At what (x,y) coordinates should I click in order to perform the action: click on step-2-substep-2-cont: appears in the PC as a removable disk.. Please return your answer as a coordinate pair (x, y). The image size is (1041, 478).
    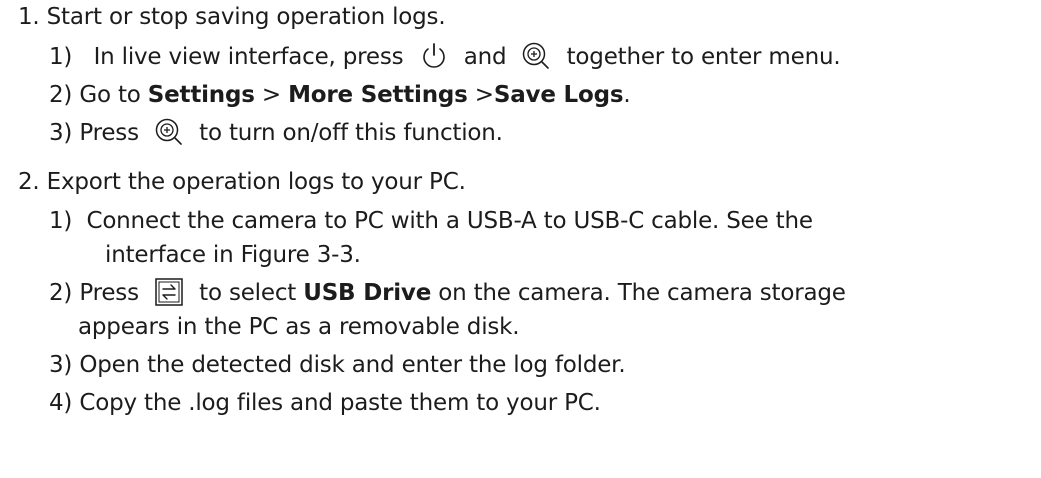
    Looking at the image, I should click on (299, 327).